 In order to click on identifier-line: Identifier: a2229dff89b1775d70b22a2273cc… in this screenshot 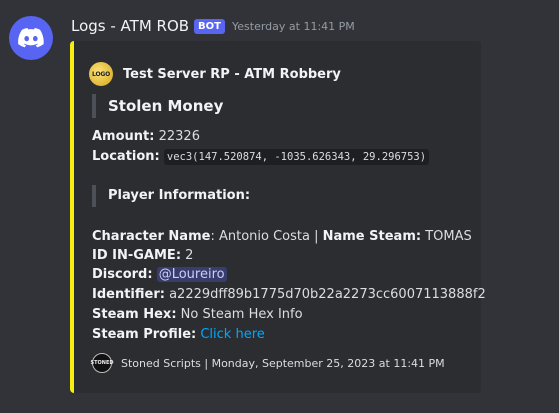, I will do `click(289, 294)`.